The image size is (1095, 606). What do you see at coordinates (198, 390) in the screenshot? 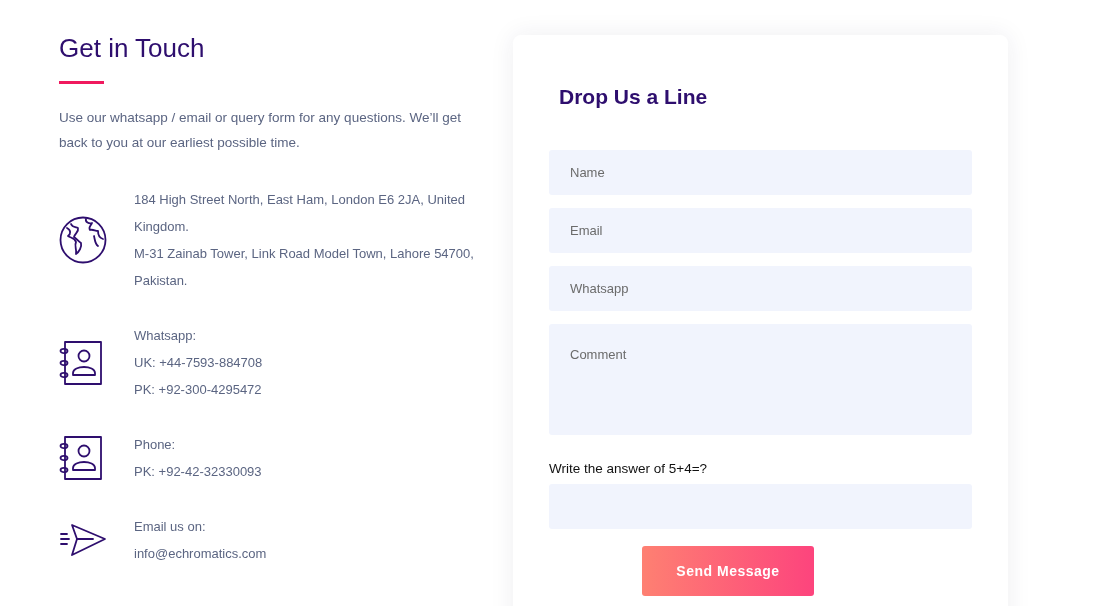
I see `contact-text: PK: +92-300-4295472` at bounding box center [198, 390].